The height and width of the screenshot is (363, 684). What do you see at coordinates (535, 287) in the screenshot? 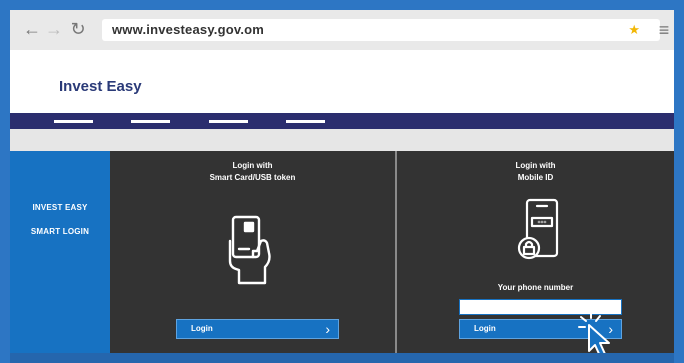
I see `phone-number-label: Your phone number` at bounding box center [535, 287].